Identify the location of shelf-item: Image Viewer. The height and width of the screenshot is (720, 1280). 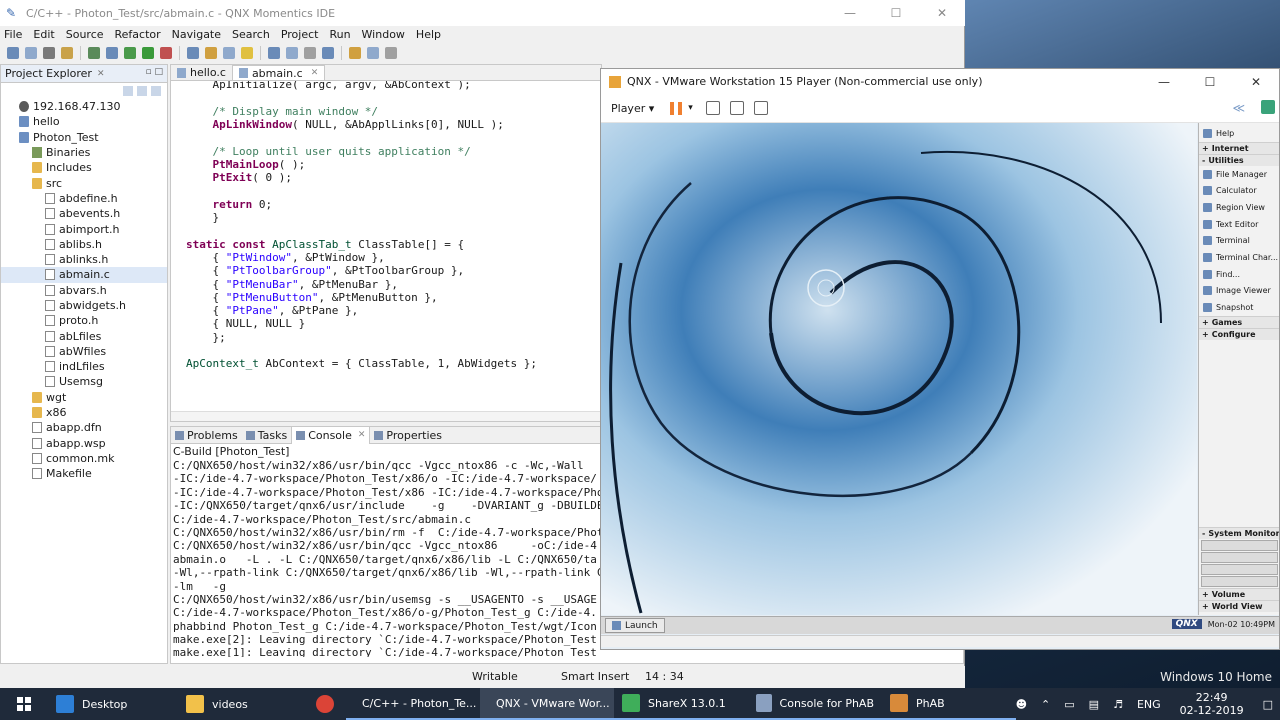
(1239, 291).